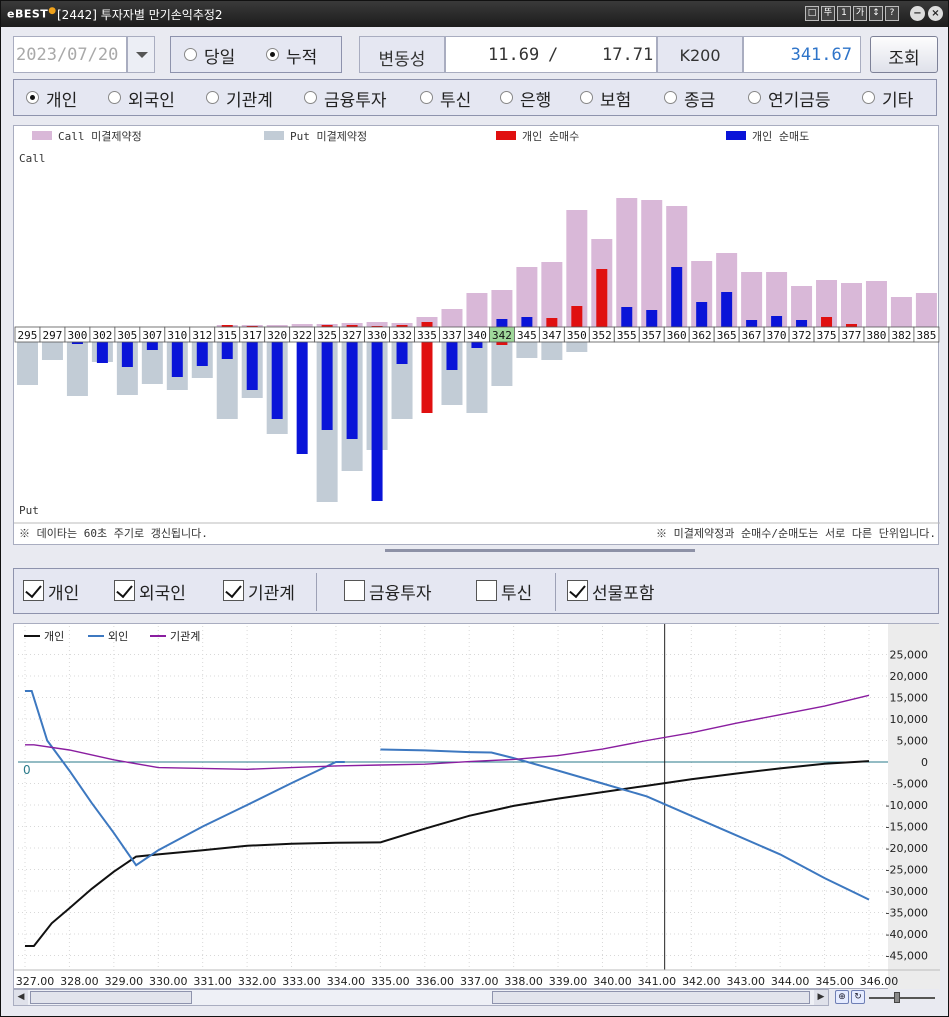 This screenshot has width=949, height=1017. Describe the element at coordinates (821, 997) in the screenshot. I see `scroll-right-icon: ▶` at that location.